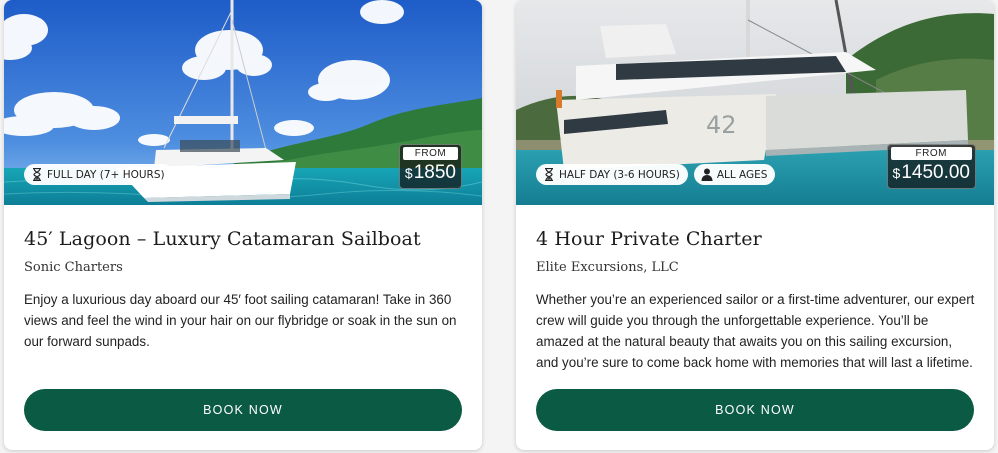 The width and height of the screenshot is (998, 453). What do you see at coordinates (607, 267) in the screenshot?
I see `operator-name: Elite Excursions, LLC` at bounding box center [607, 267].